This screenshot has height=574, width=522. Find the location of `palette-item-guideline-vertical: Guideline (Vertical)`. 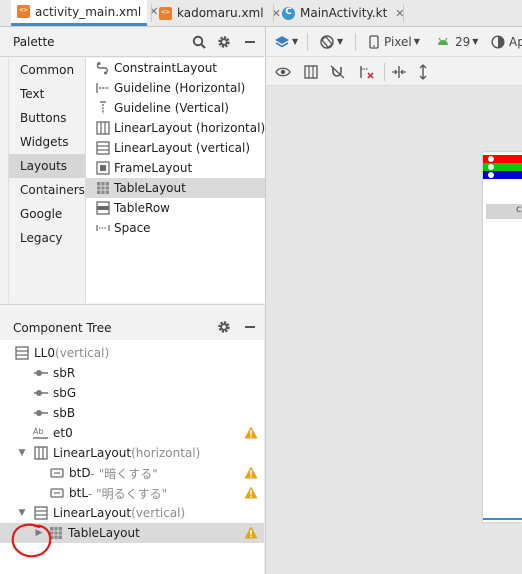

palette-item-guideline-vertical: Guideline (Vertical) is located at coordinates (175, 108).